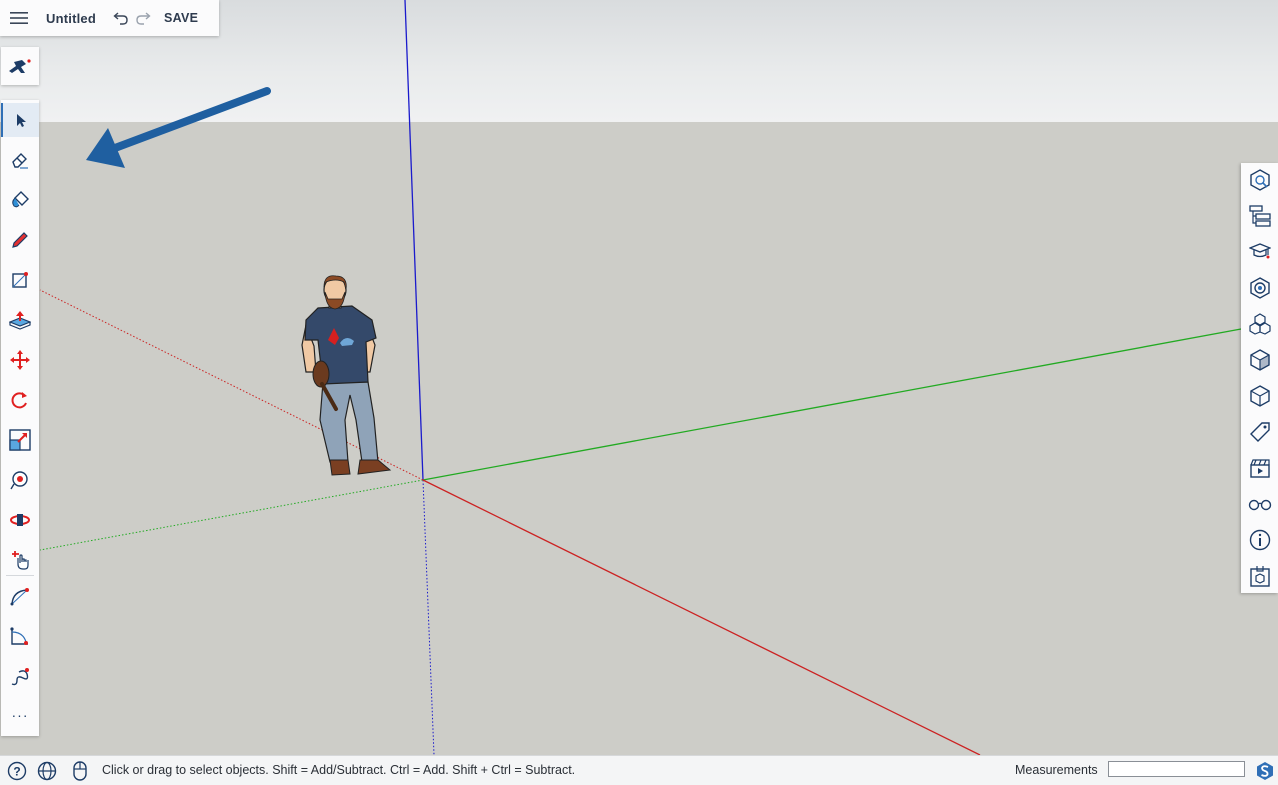  I want to click on warehouse-icon, so click(1260, 576).